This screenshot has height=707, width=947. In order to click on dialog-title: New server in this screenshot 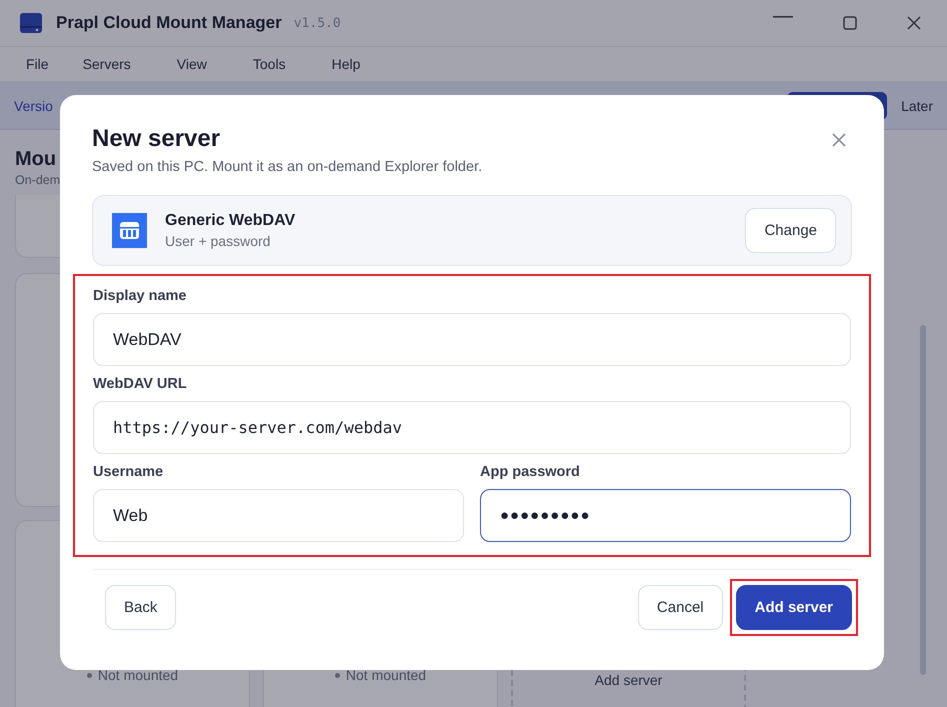, I will do `click(157, 139)`.